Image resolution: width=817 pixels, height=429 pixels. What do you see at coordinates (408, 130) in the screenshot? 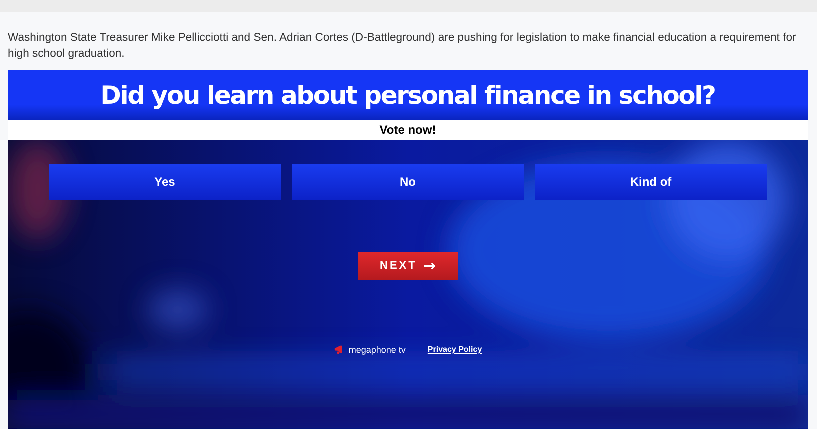
I see `vote-prompt: Vote now!` at bounding box center [408, 130].